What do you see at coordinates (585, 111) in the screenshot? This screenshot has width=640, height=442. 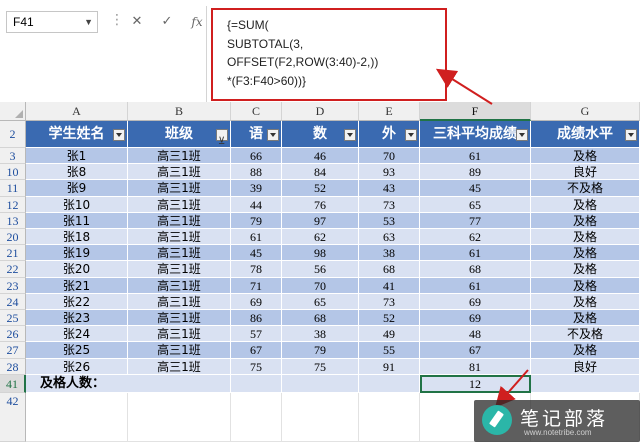 I see `column-header-g: G` at bounding box center [585, 111].